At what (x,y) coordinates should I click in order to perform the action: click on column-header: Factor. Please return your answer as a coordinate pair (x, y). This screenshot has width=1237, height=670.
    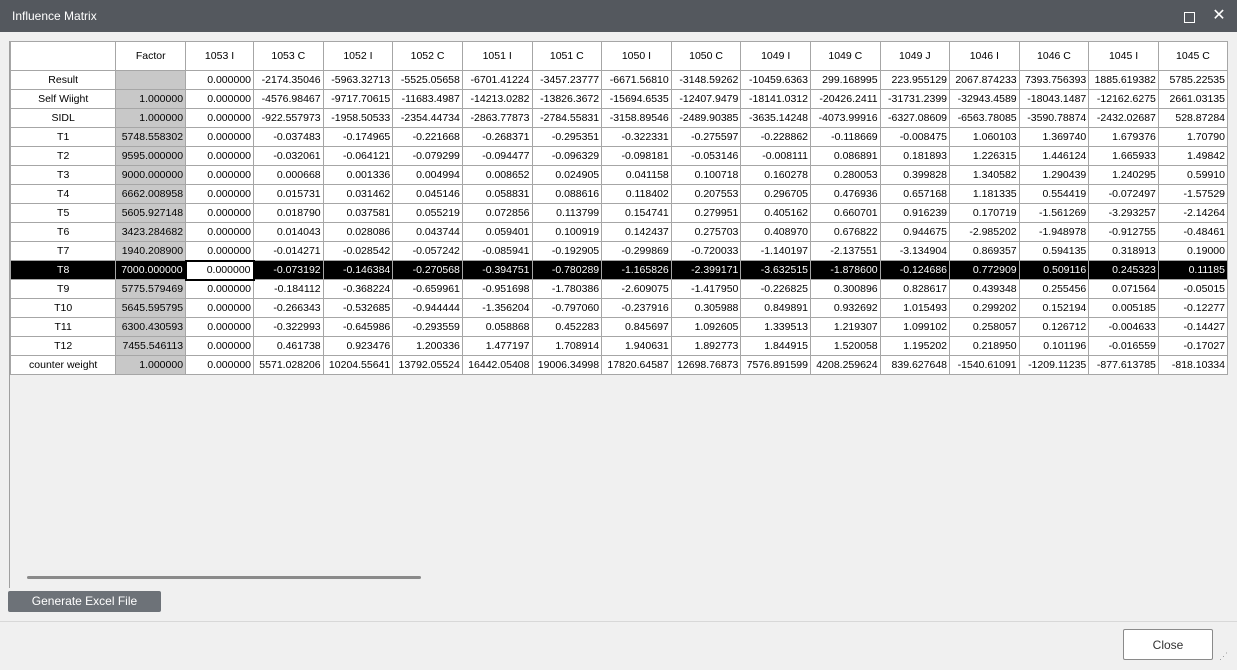
    Looking at the image, I should click on (151, 56).